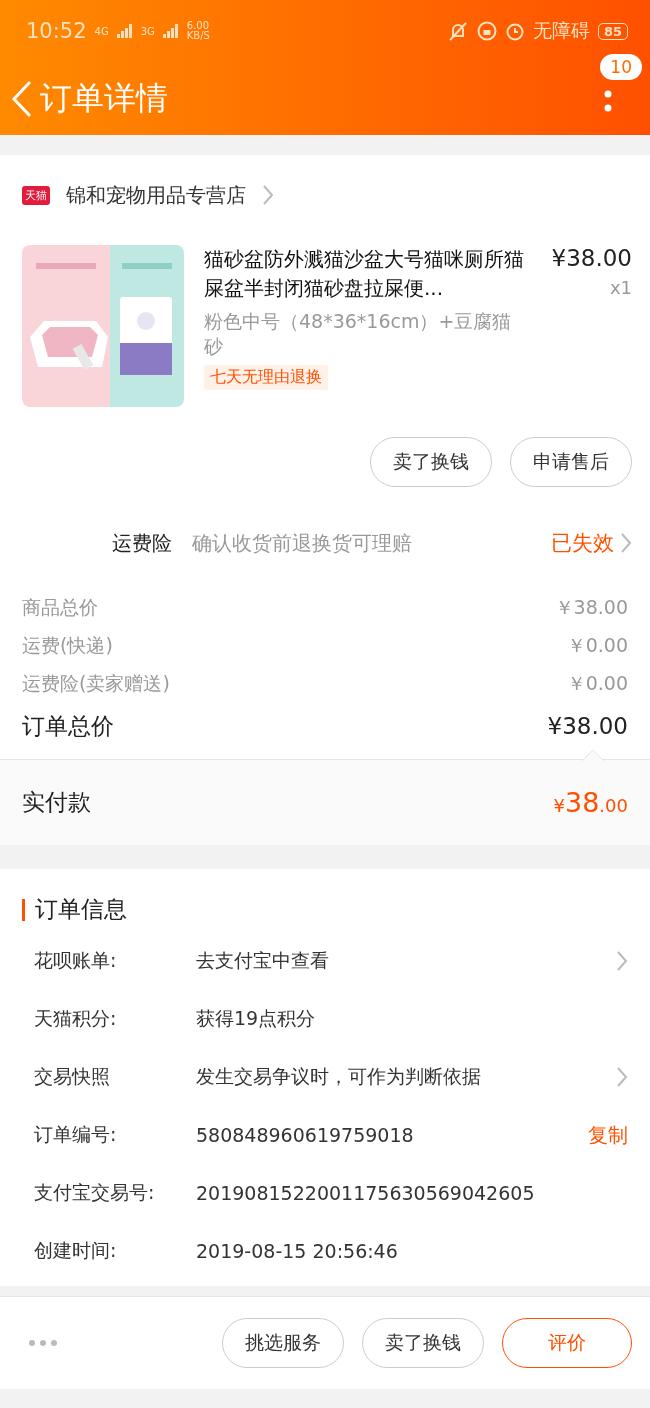 This screenshot has height=1408, width=650. I want to click on info-value: 580848960619759018, so click(305, 1135).